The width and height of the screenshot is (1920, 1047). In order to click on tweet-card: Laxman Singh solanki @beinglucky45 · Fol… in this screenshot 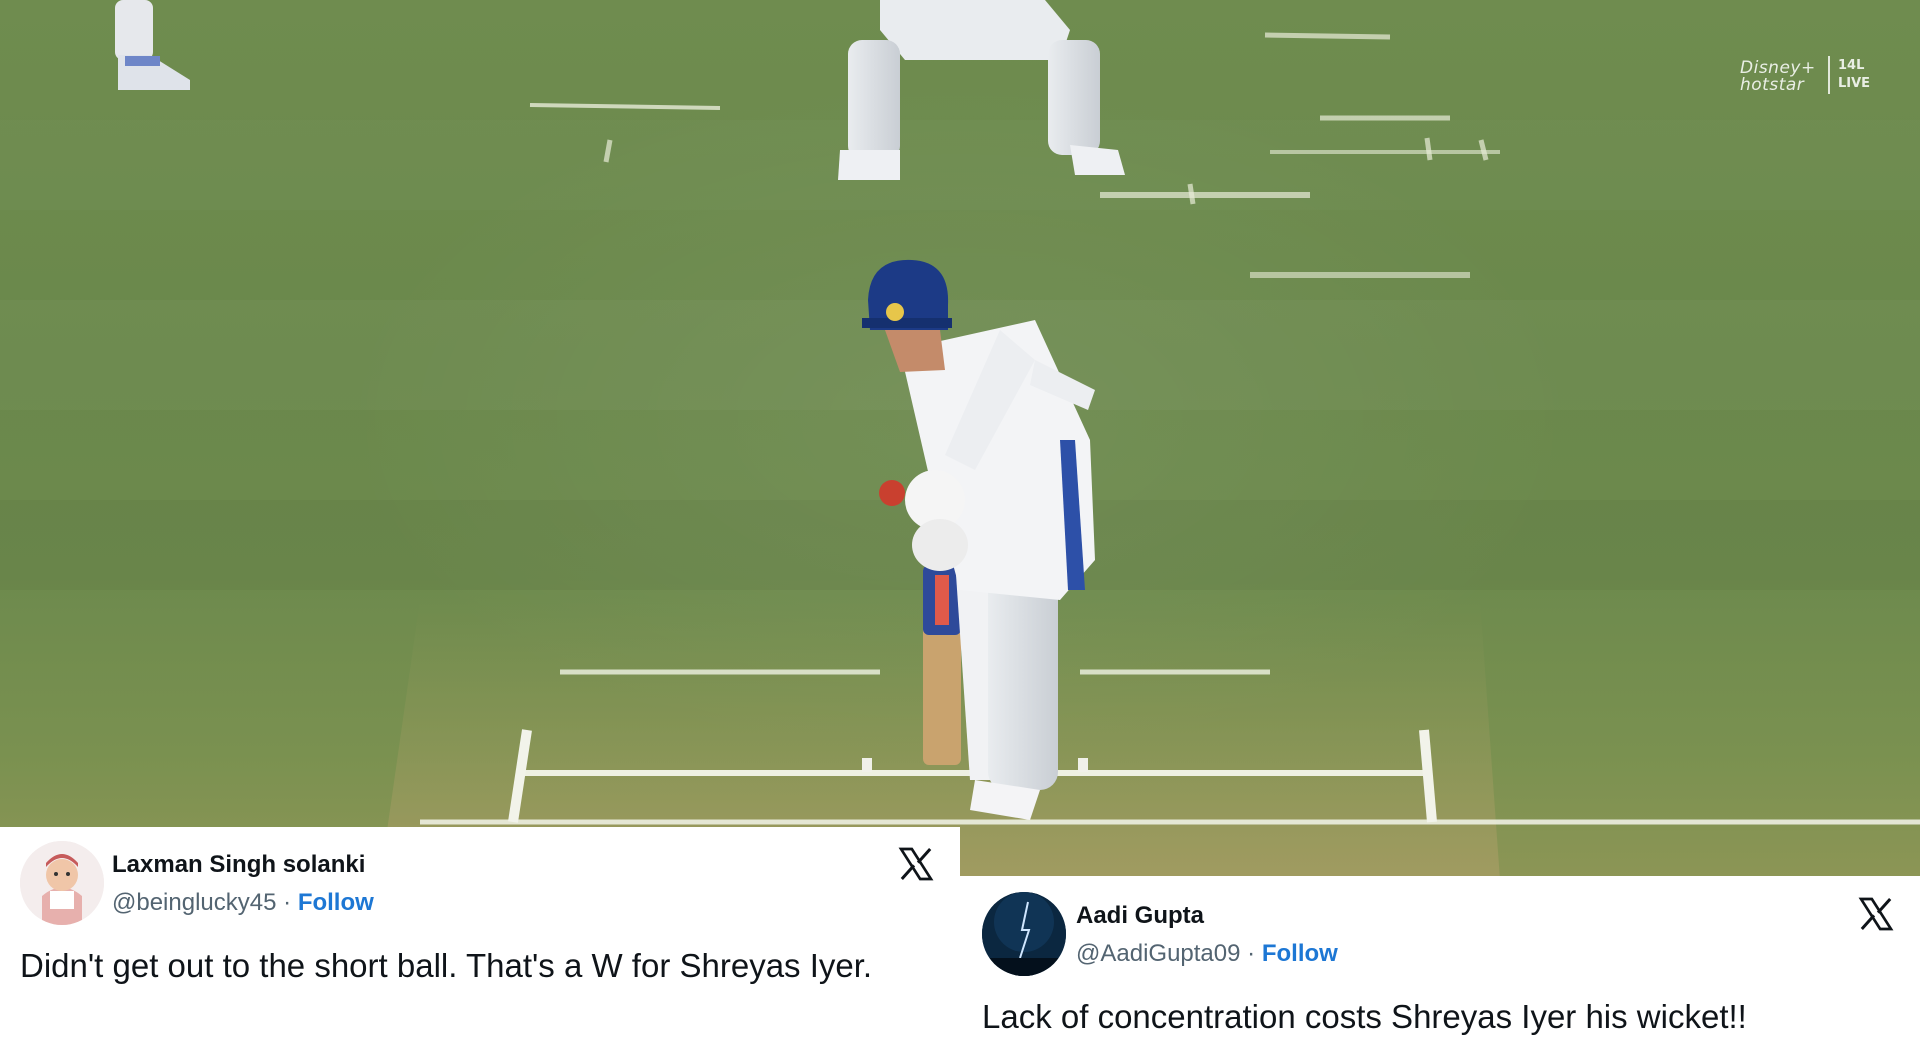, I will do `click(480, 937)`.